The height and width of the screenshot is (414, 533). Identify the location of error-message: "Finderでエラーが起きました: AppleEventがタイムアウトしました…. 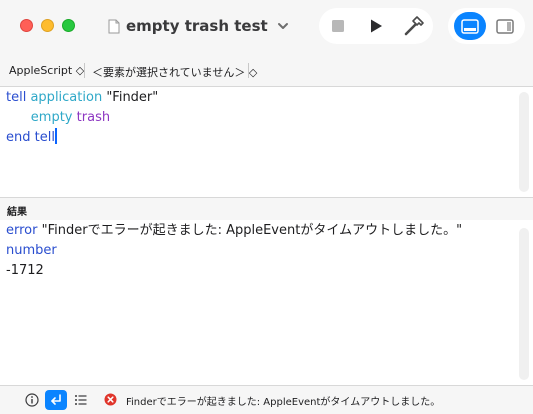
(250, 230).